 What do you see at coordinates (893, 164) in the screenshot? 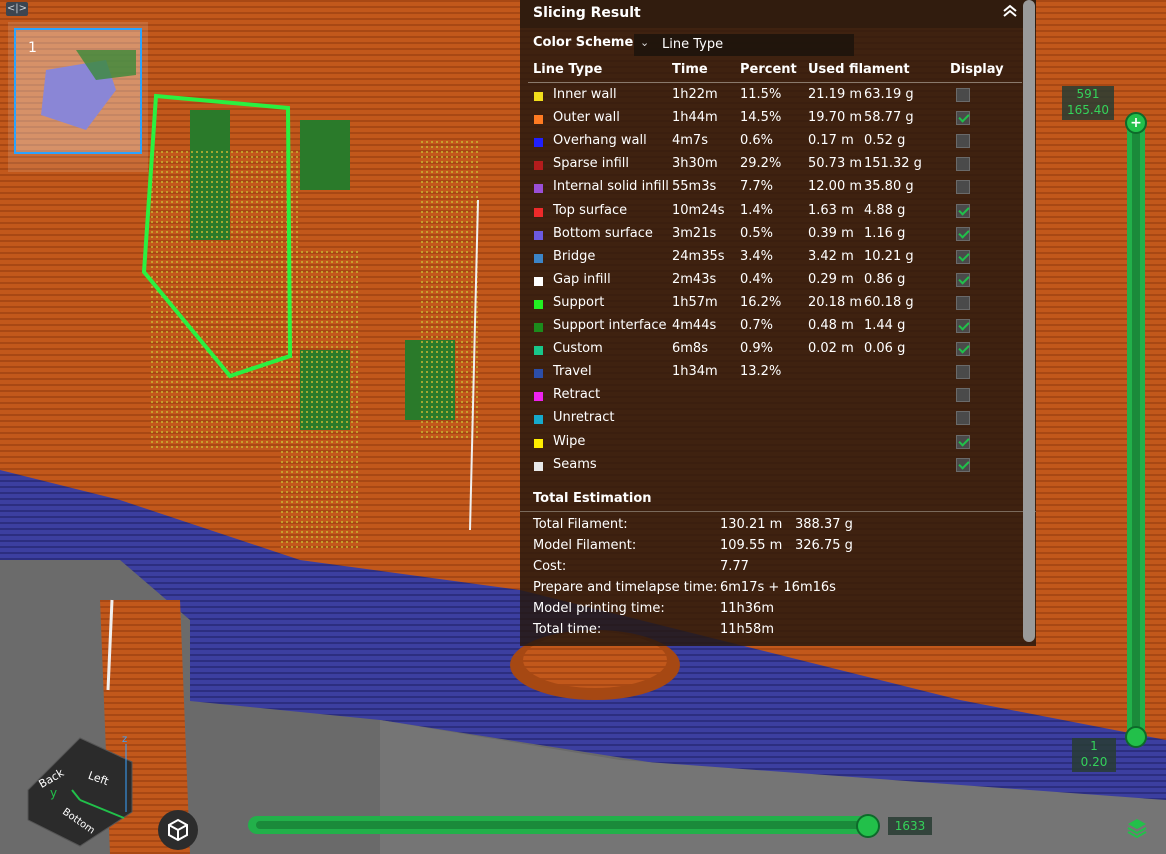
I see `line-type-weight: 151.32 g` at bounding box center [893, 164].